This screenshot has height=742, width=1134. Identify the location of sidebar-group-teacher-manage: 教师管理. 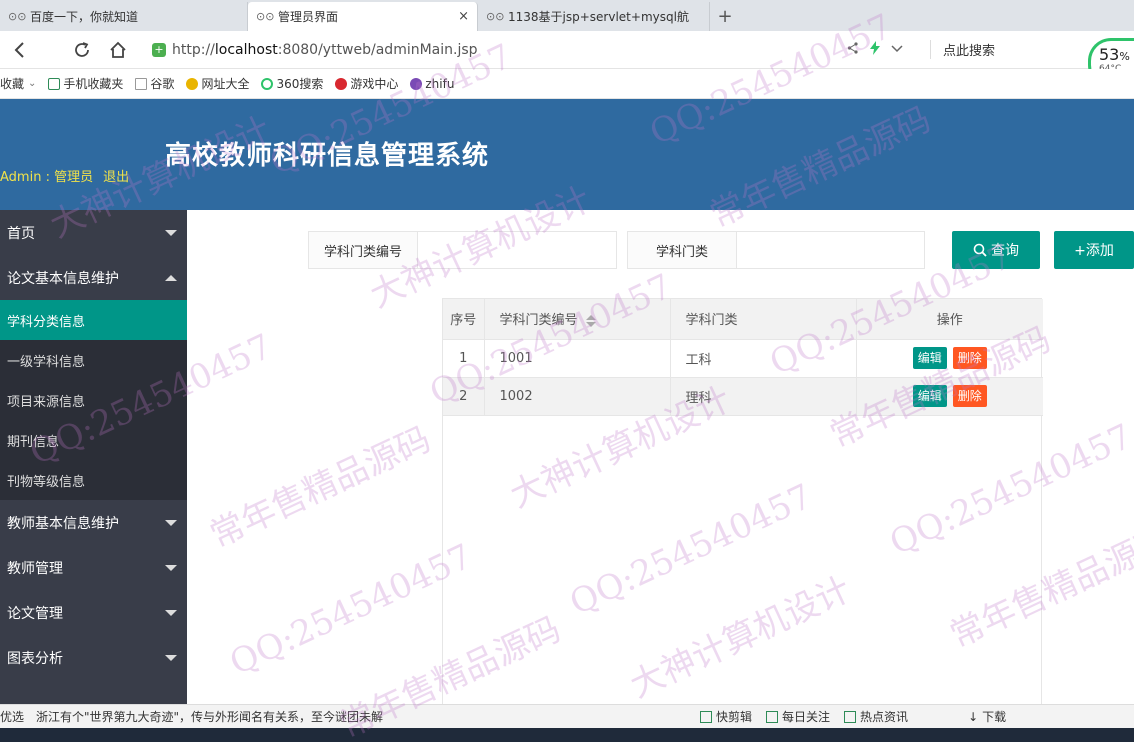
(93, 567).